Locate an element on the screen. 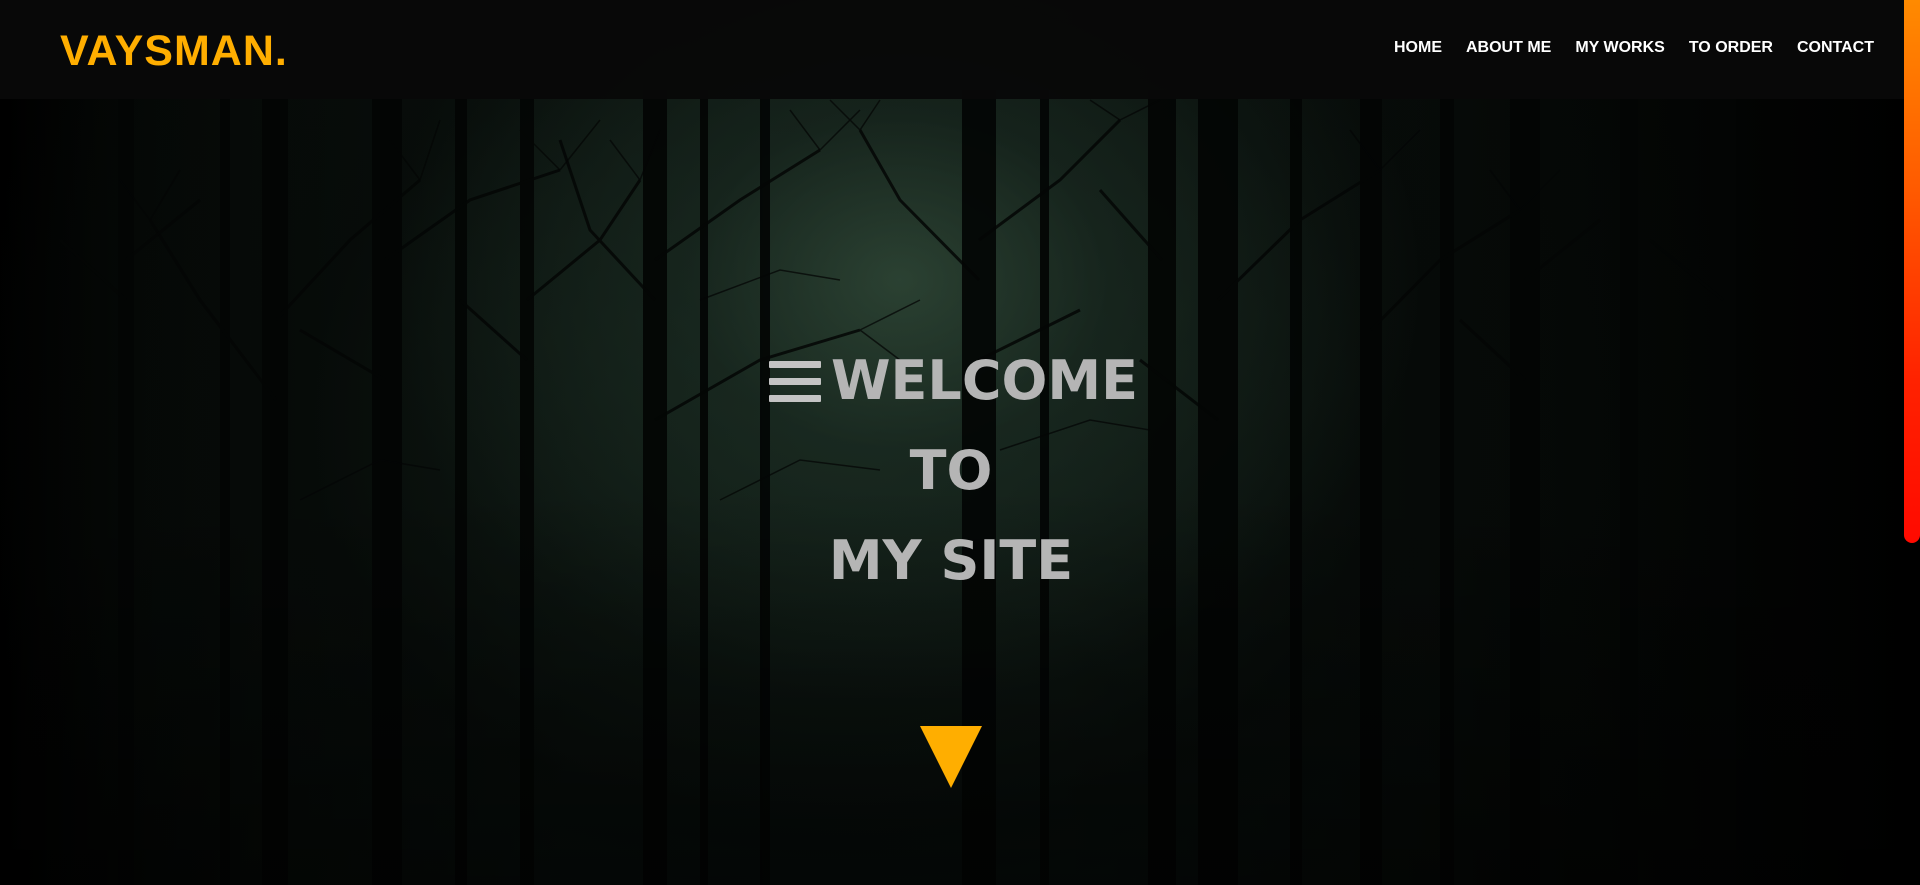  main-nav: HOME ABOUT ME MY WORKS TO ORDER CONTACT is located at coordinates (1634, 48).